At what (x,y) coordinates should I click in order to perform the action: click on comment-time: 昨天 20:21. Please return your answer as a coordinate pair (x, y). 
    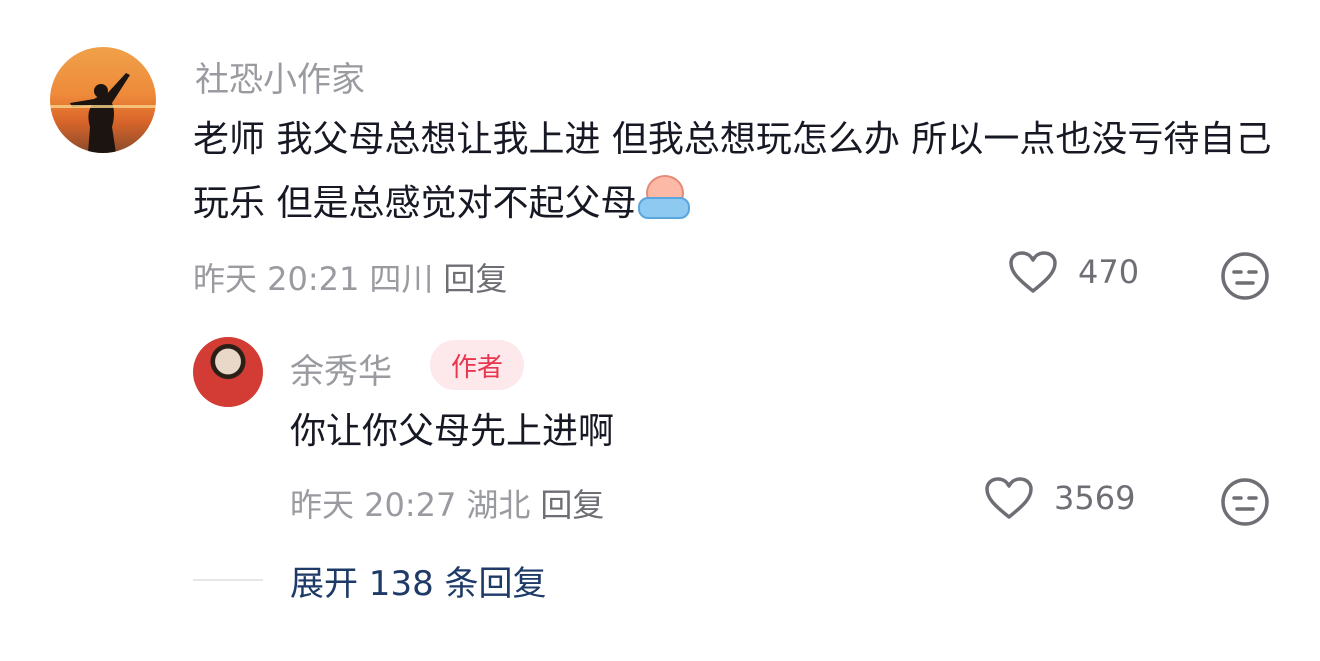
    Looking at the image, I should click on (276, 279).